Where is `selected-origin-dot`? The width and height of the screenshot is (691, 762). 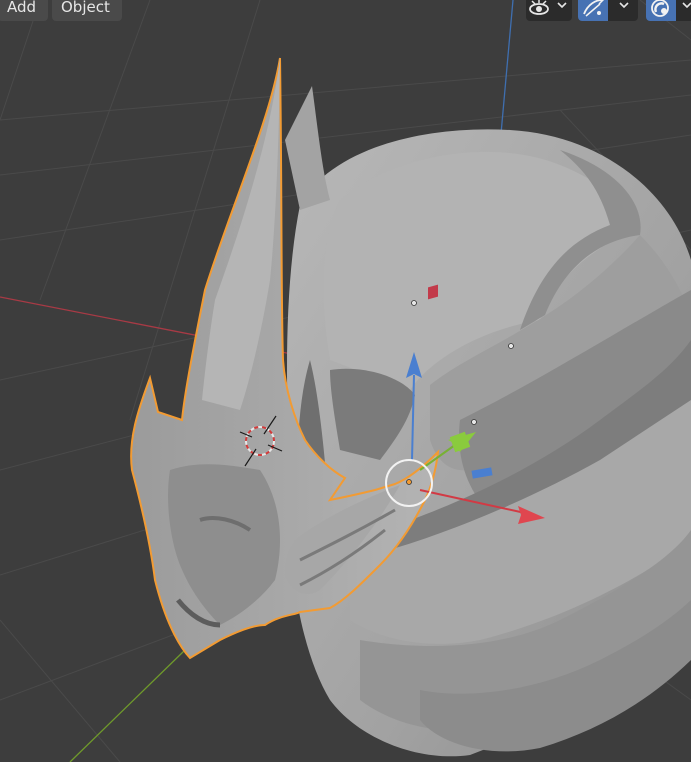 selected-origin-dot is located at coordinates (409, 482).